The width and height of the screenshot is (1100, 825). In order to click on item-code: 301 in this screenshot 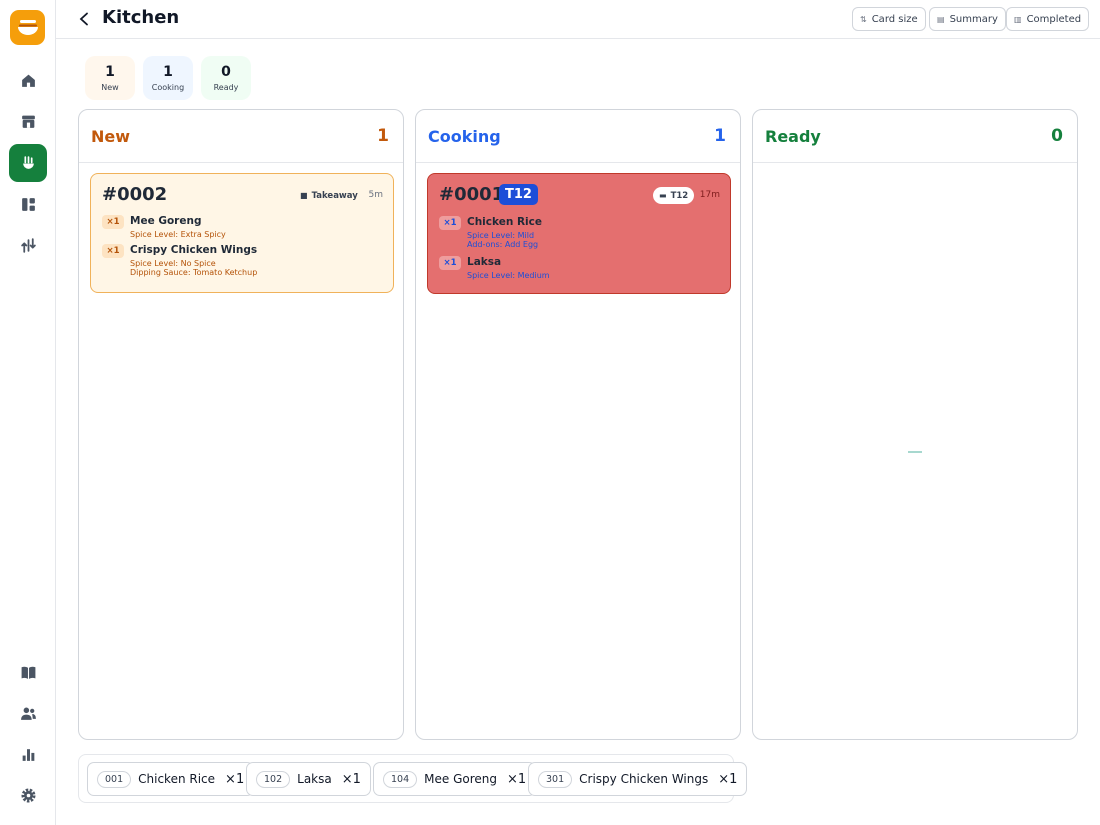, I will do `click(555, 779)`.